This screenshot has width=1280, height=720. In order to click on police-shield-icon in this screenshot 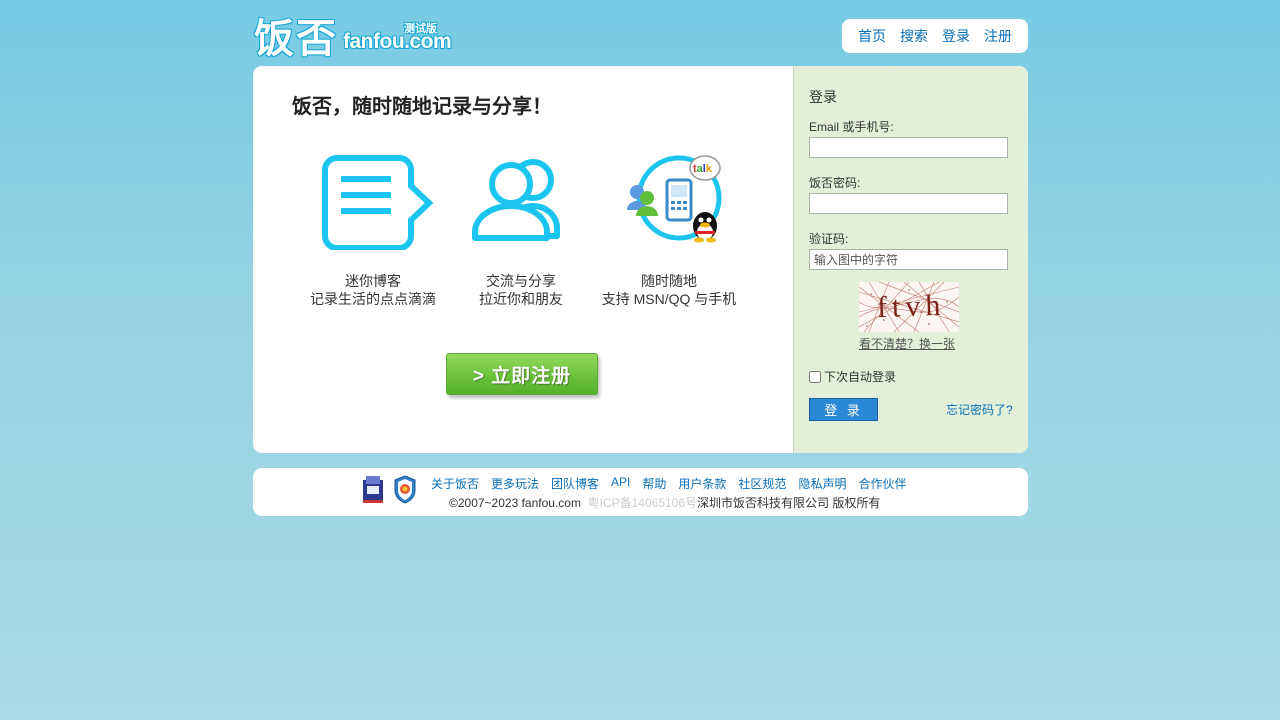, I will do `click(405, 489)`.